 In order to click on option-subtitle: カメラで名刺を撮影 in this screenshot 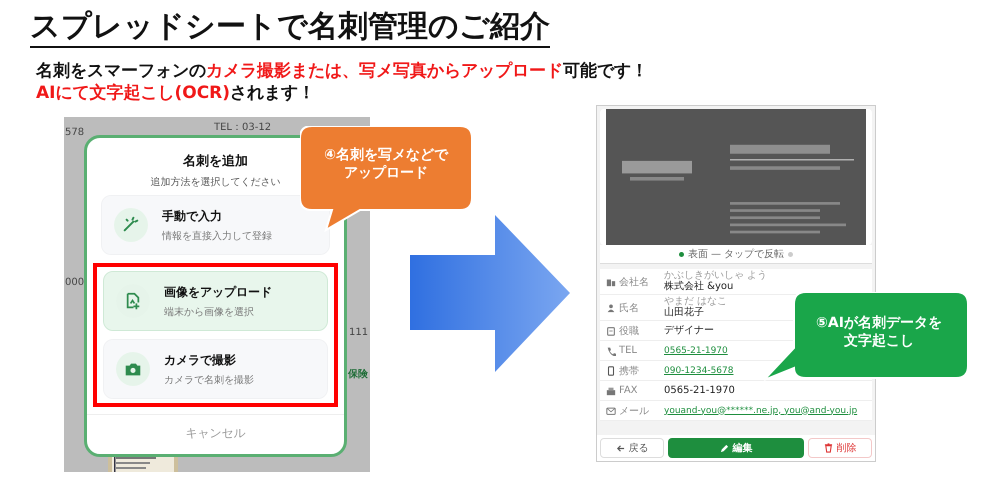, I will do `click(209, 380)`.